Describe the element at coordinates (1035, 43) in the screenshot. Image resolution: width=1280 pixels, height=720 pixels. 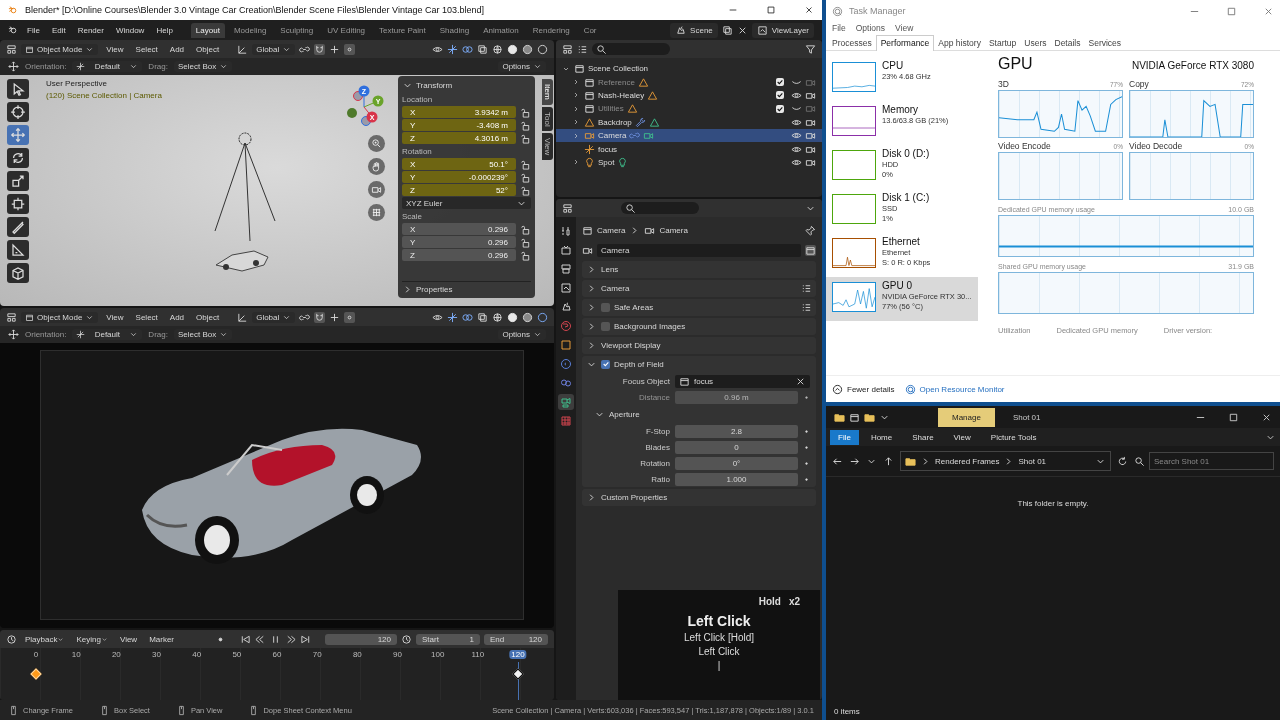
I see `tab: Users` at that location.